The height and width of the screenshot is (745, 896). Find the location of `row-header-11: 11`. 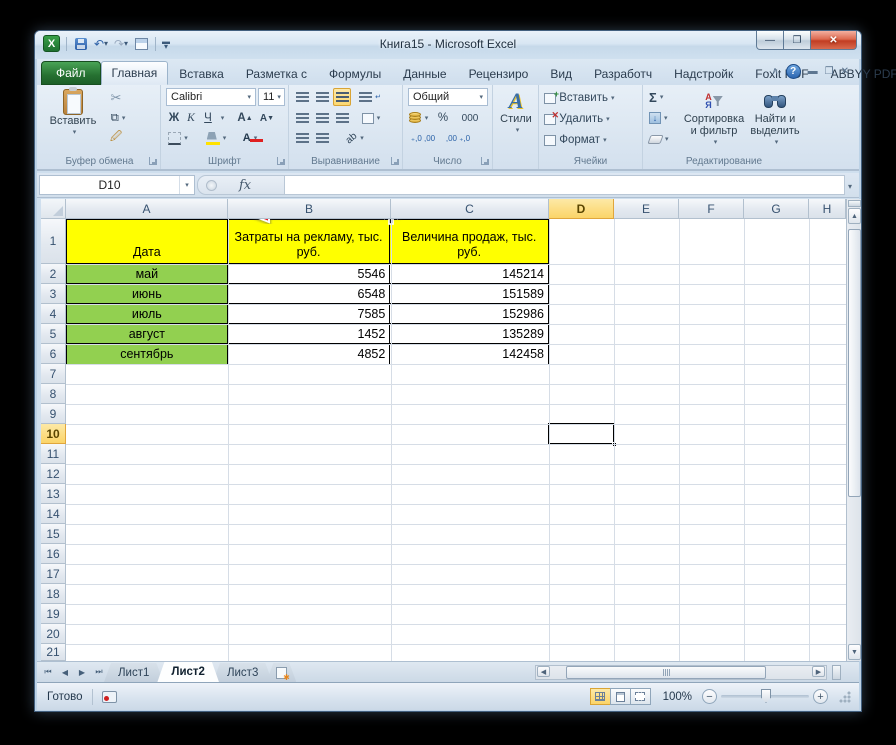

row-header-11: 11 is located at coordinates (53, 454).